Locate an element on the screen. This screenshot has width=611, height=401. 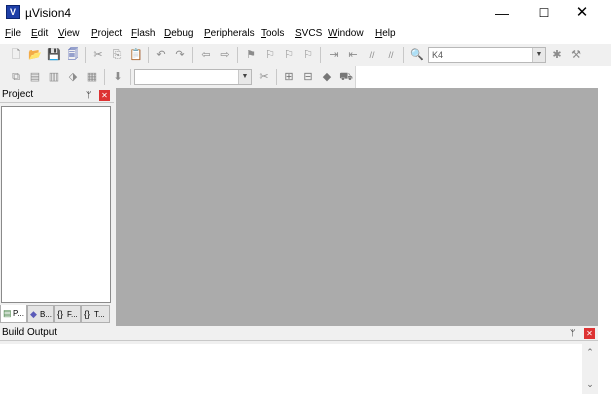
file-extensions-icon: ⊞ is located at coordinates (289, 77).